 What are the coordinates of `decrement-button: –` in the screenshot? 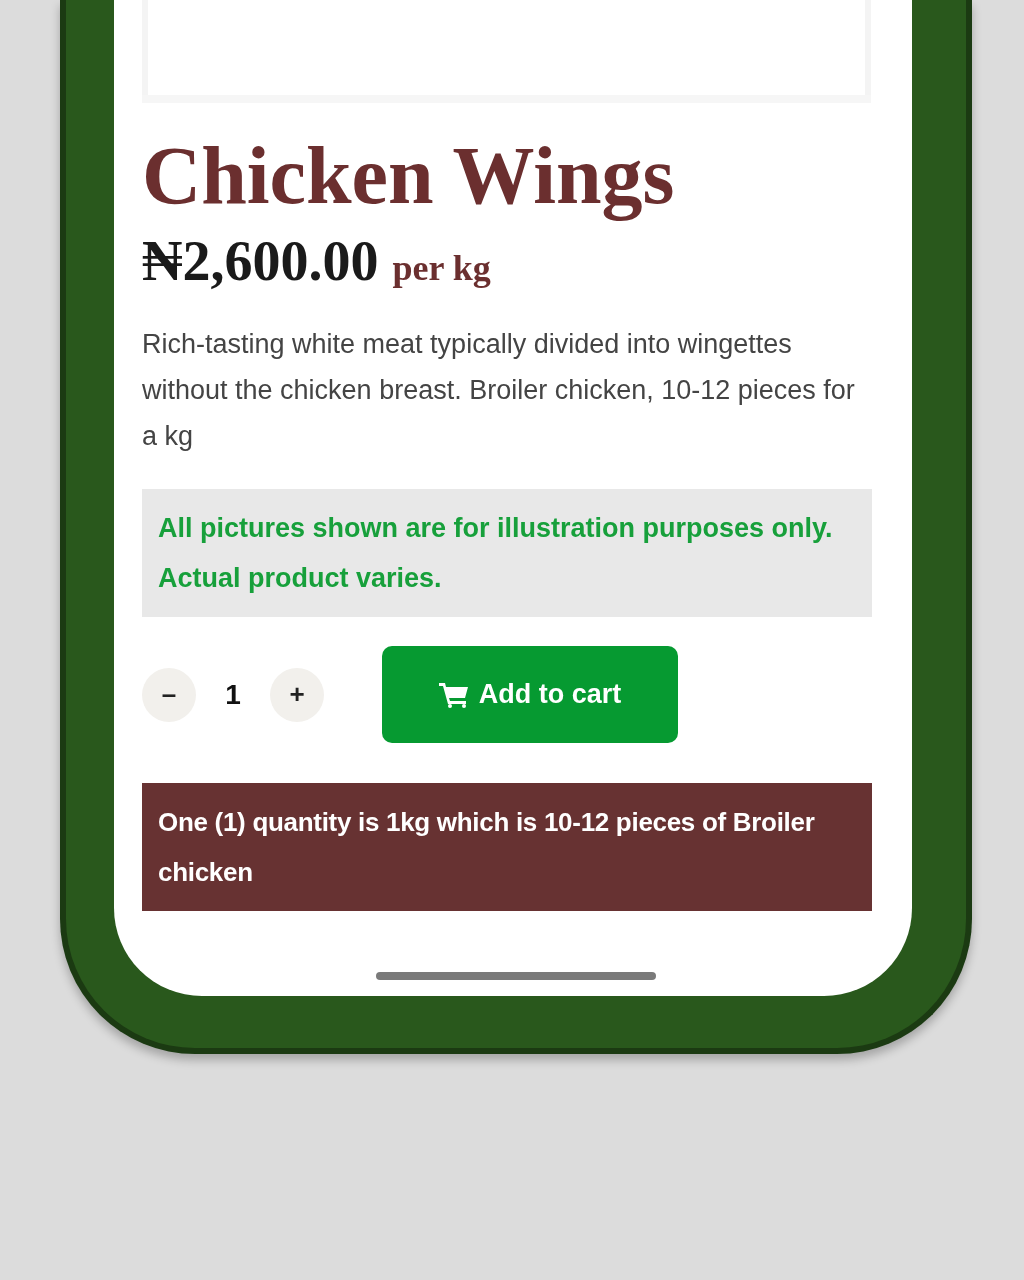 It's located at (169, 694).